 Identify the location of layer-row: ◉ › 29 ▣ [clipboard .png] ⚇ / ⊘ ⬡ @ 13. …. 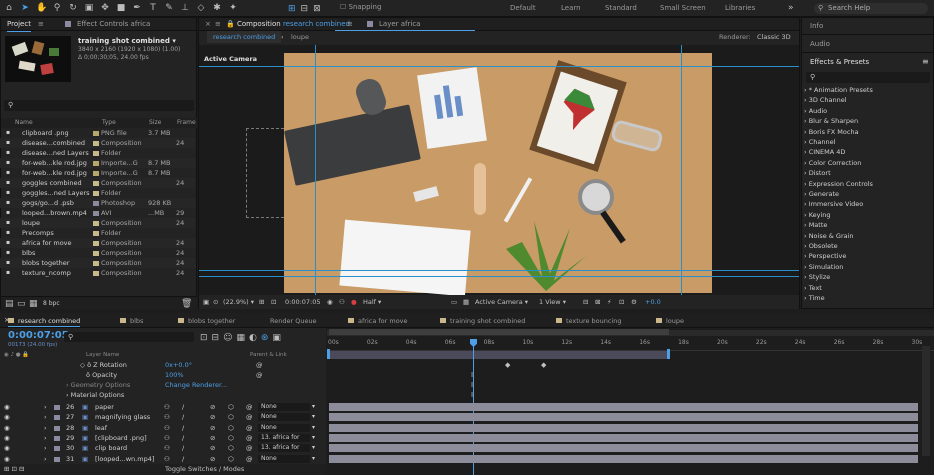
(163, 438).